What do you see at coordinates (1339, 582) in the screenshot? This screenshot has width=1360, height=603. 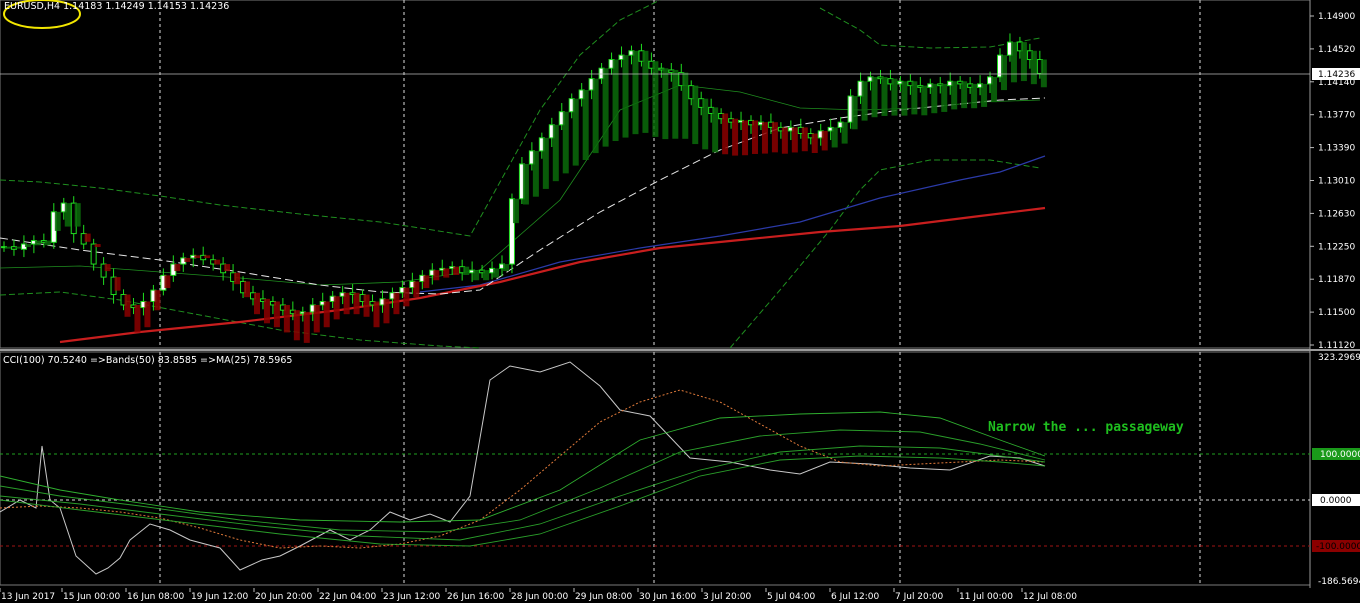 I see `ind-axis-bottom: -186.5694` at bounding box center [1339, 582].